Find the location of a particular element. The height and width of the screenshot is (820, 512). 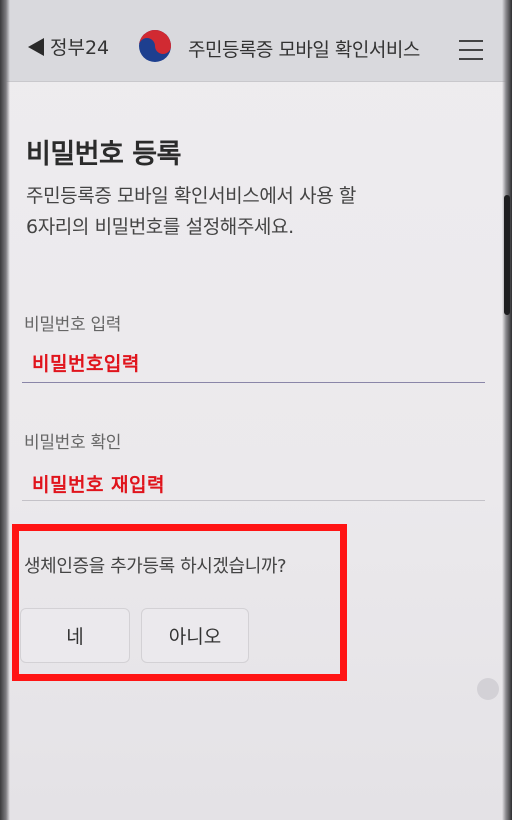

biometric-yes-button: 네 is located at coordinates (75, 635).